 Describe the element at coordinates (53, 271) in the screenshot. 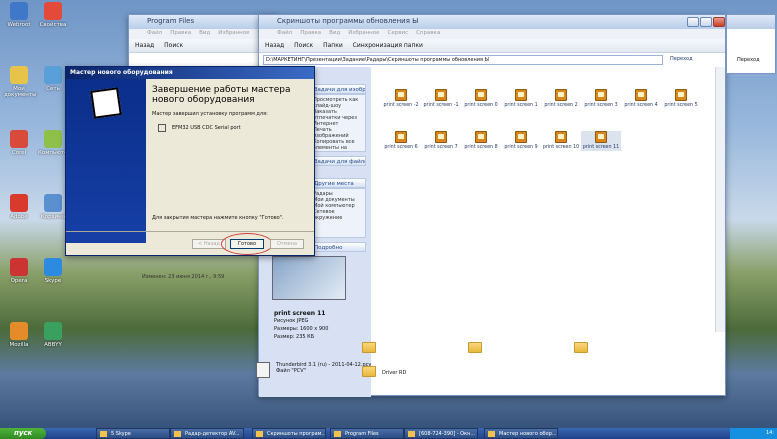

I see `desktop-icon: Skype` at that location.